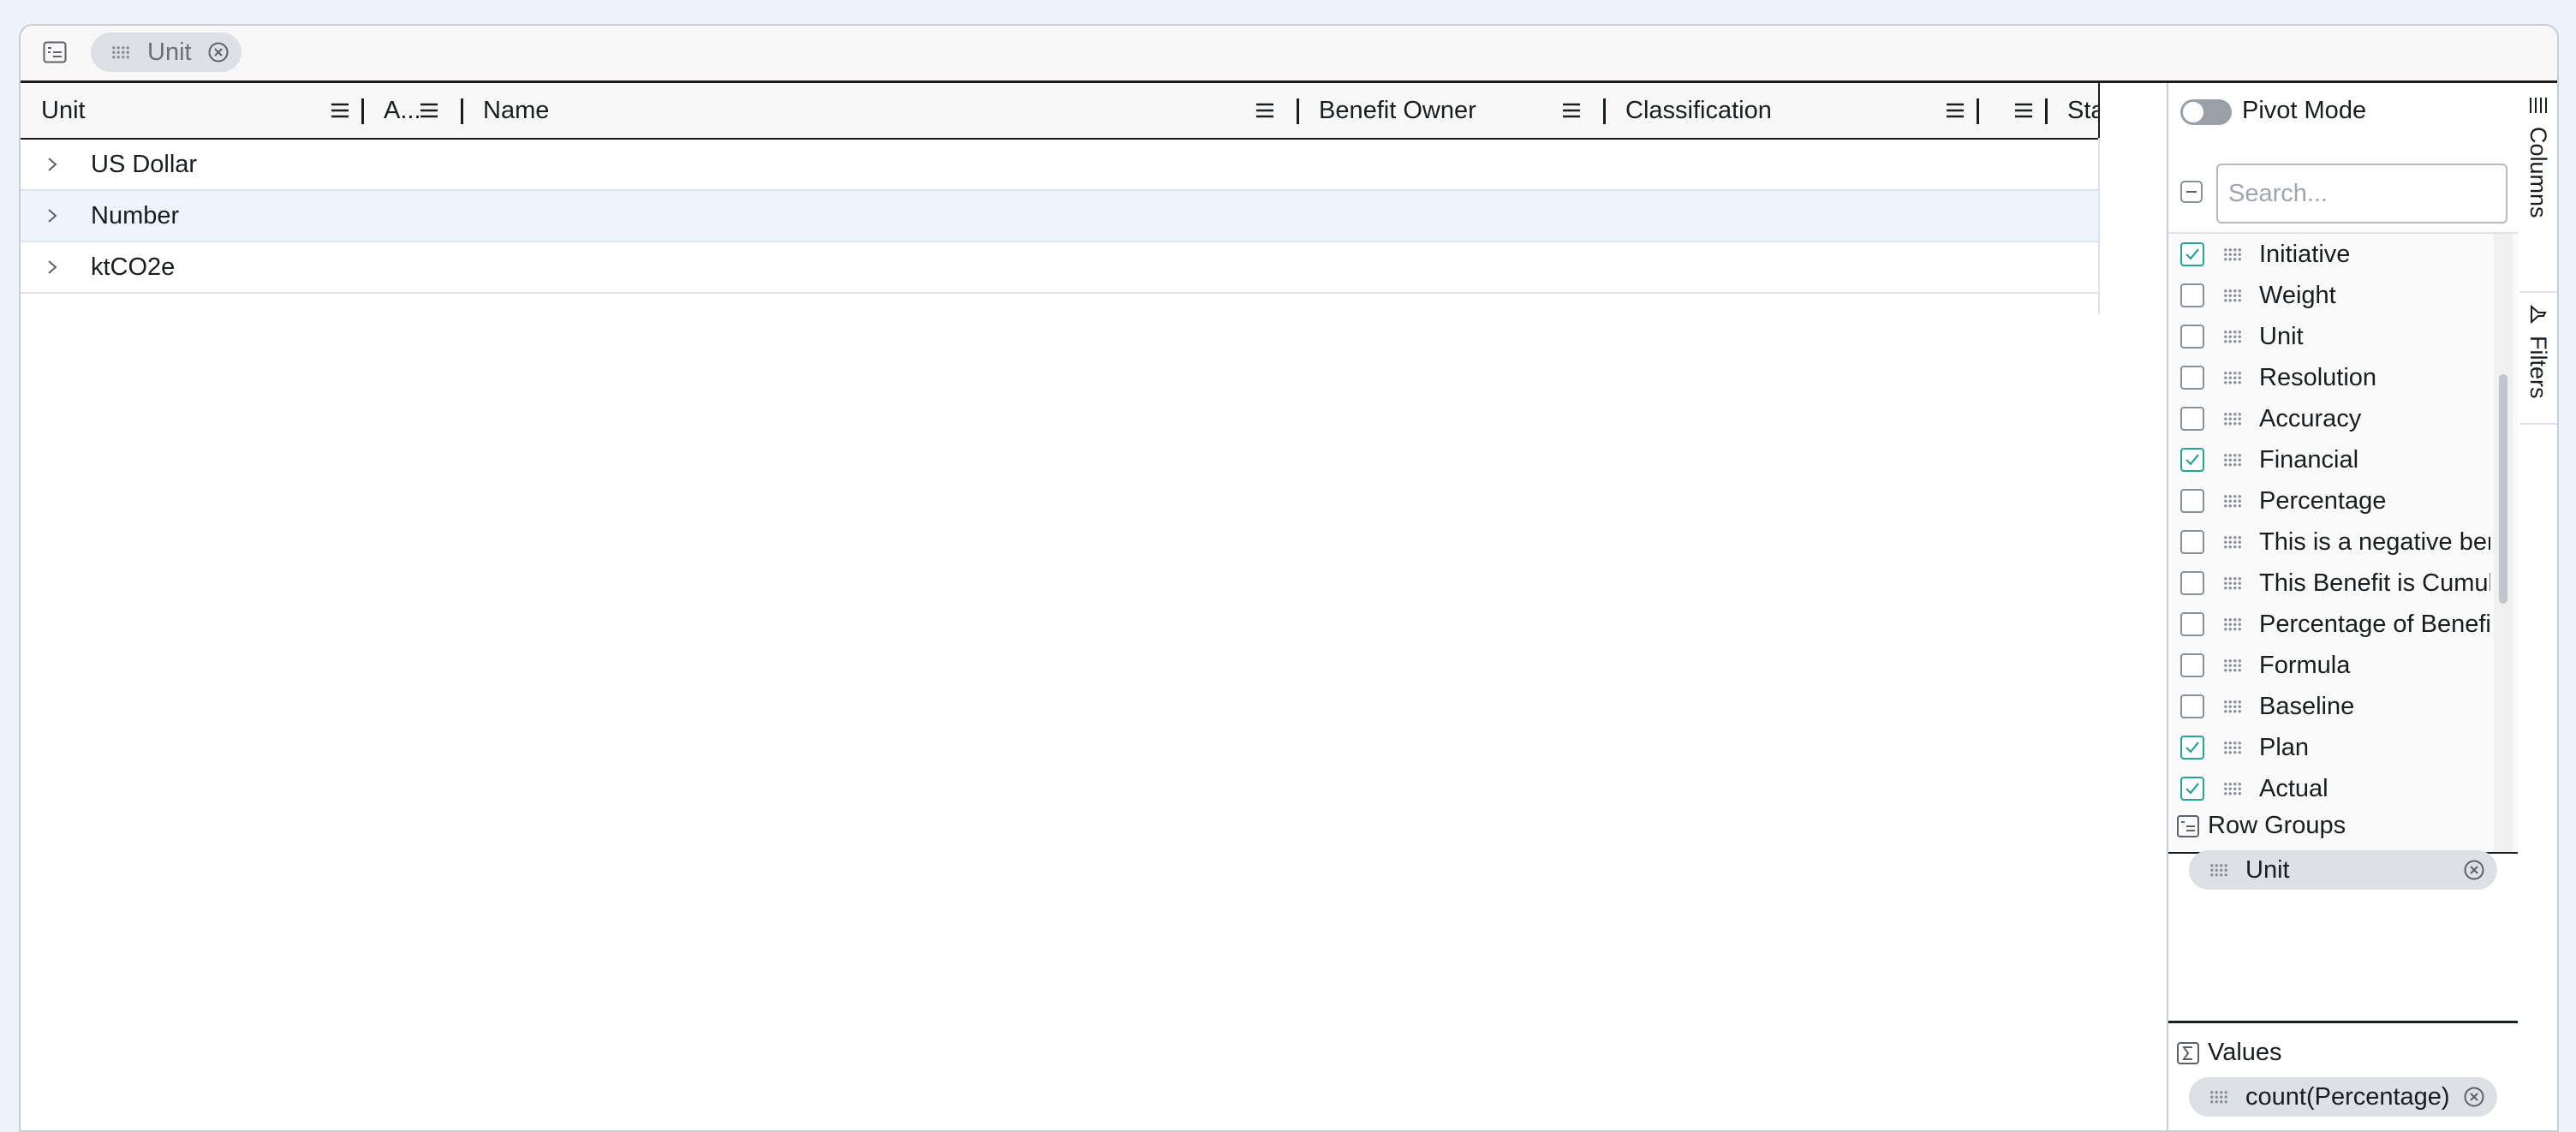 The width and height of the screenshot is (2576, 1132). I want to click on column-list-item: This Benefit is Cumul, so click(2331, 583).